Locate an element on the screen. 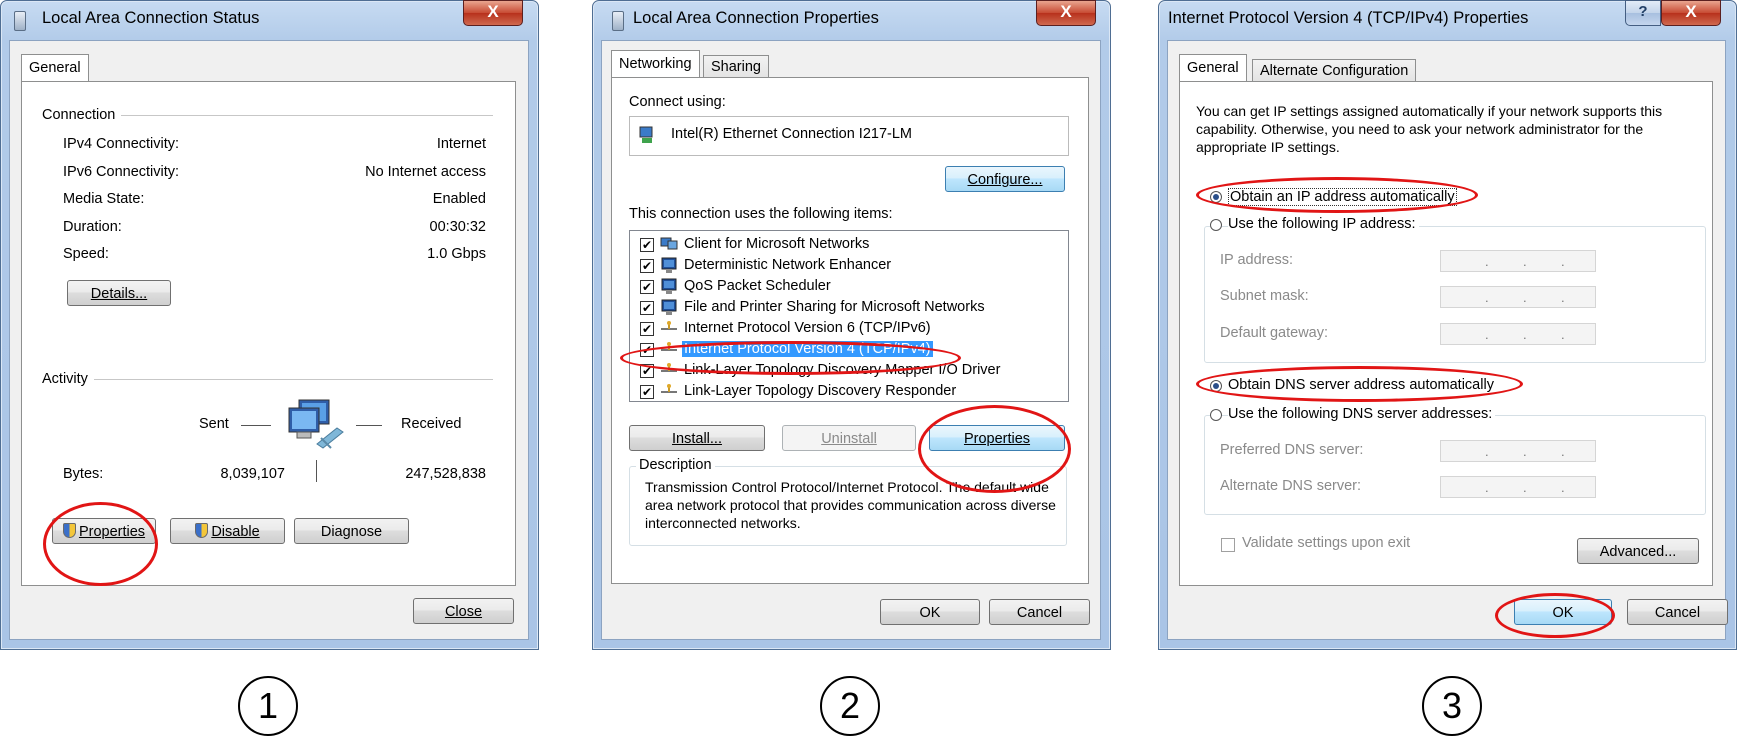 The width and height of the screenshot is (1741, 754). validate-label: Validate settings upon exit is located at coordinates (1326, 543).